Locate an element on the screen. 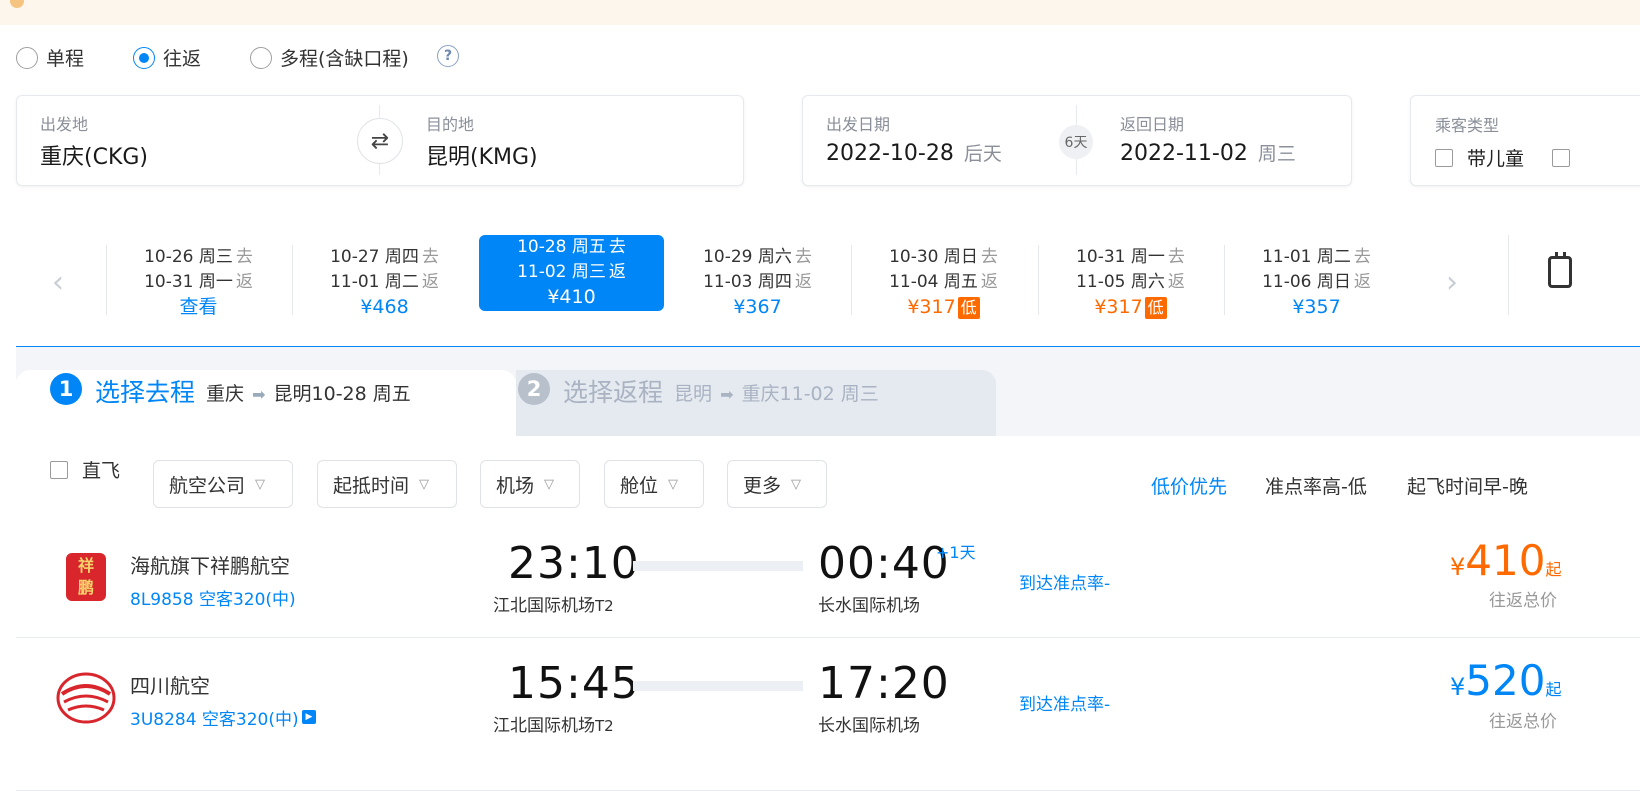 Image resolution: width=1640 pixels, height=791 pixels. xiangpeng-logo-icon: 祥鹏 is located at coordinates (86, 577).